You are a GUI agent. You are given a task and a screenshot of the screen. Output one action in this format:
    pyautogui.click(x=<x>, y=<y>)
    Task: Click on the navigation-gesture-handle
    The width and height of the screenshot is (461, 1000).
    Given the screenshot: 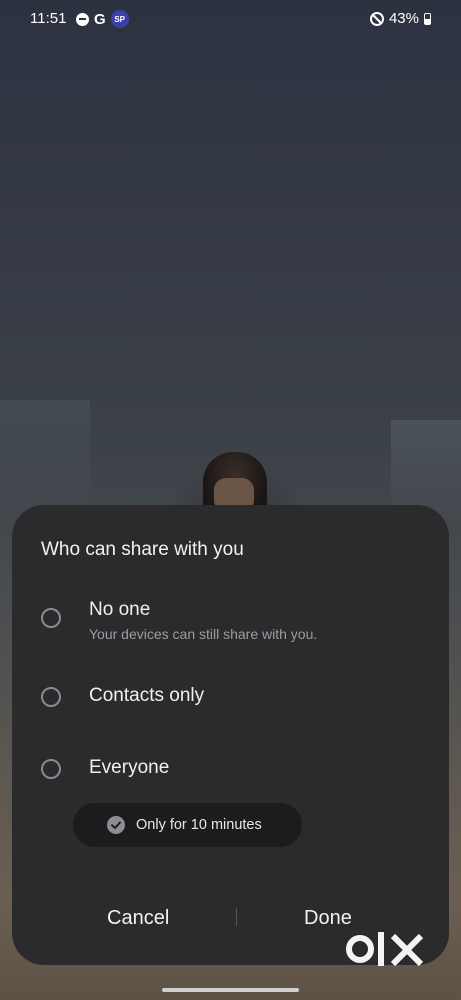 What is the action you would take?
    pyautogui.click(x=230, y=990)
    